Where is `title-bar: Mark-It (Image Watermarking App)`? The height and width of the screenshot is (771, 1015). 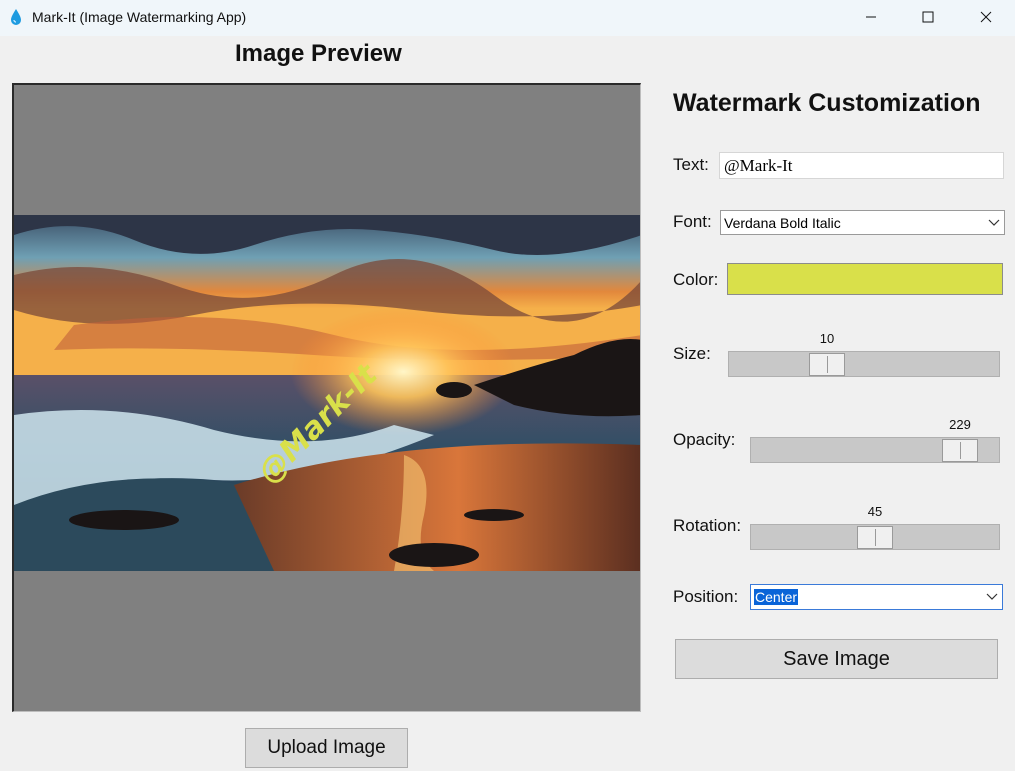
title-bar: Mark-It (Image Watermarking App) is located at coordinates (507, 18).